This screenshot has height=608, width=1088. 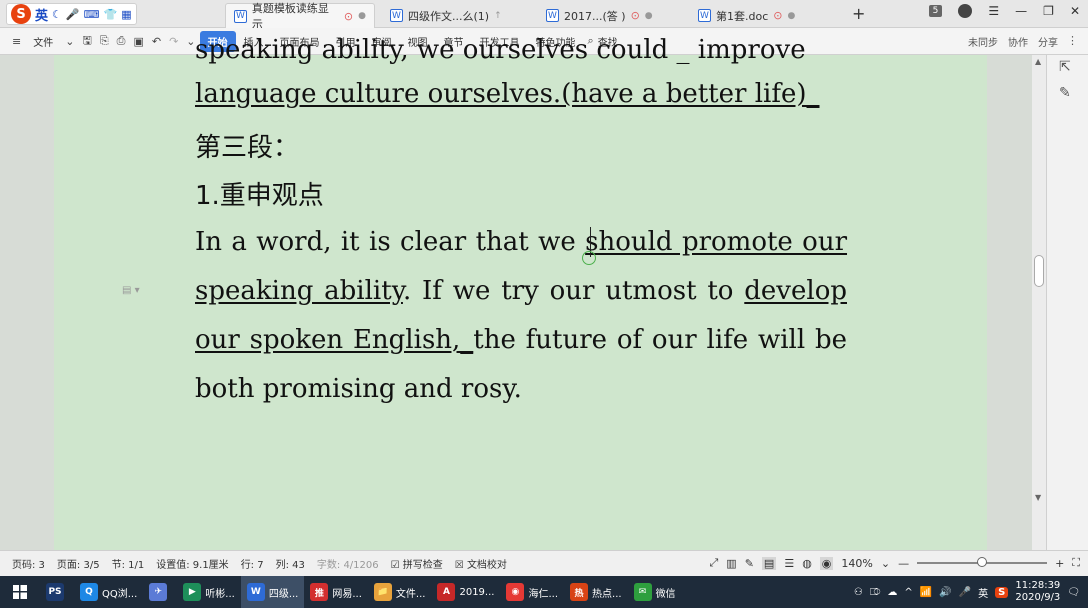 I want to click on sogou-tray-icon: S, so click(x=1002, y=592).